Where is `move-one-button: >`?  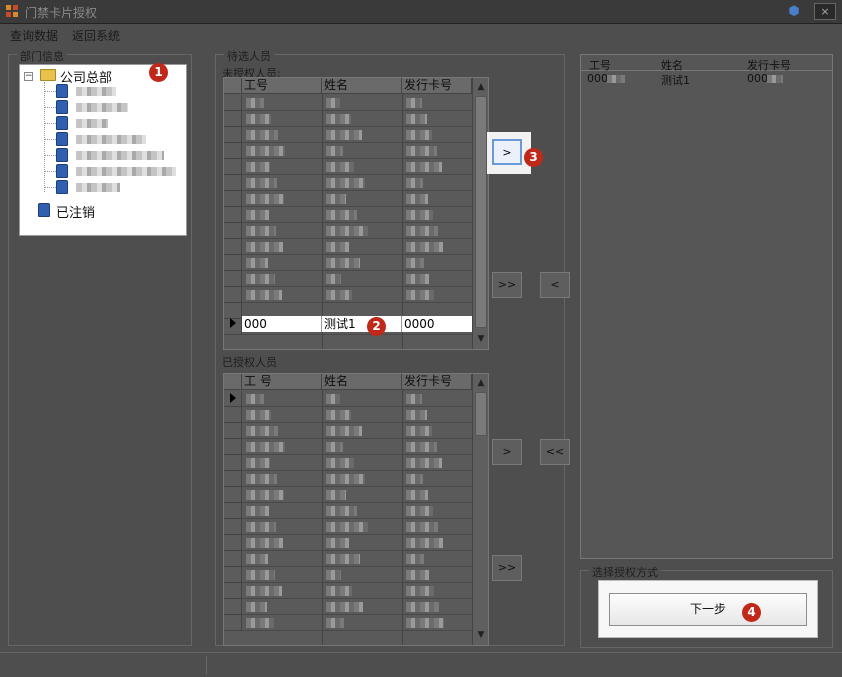
move-one-button: > is located at coordinates (507, 152).